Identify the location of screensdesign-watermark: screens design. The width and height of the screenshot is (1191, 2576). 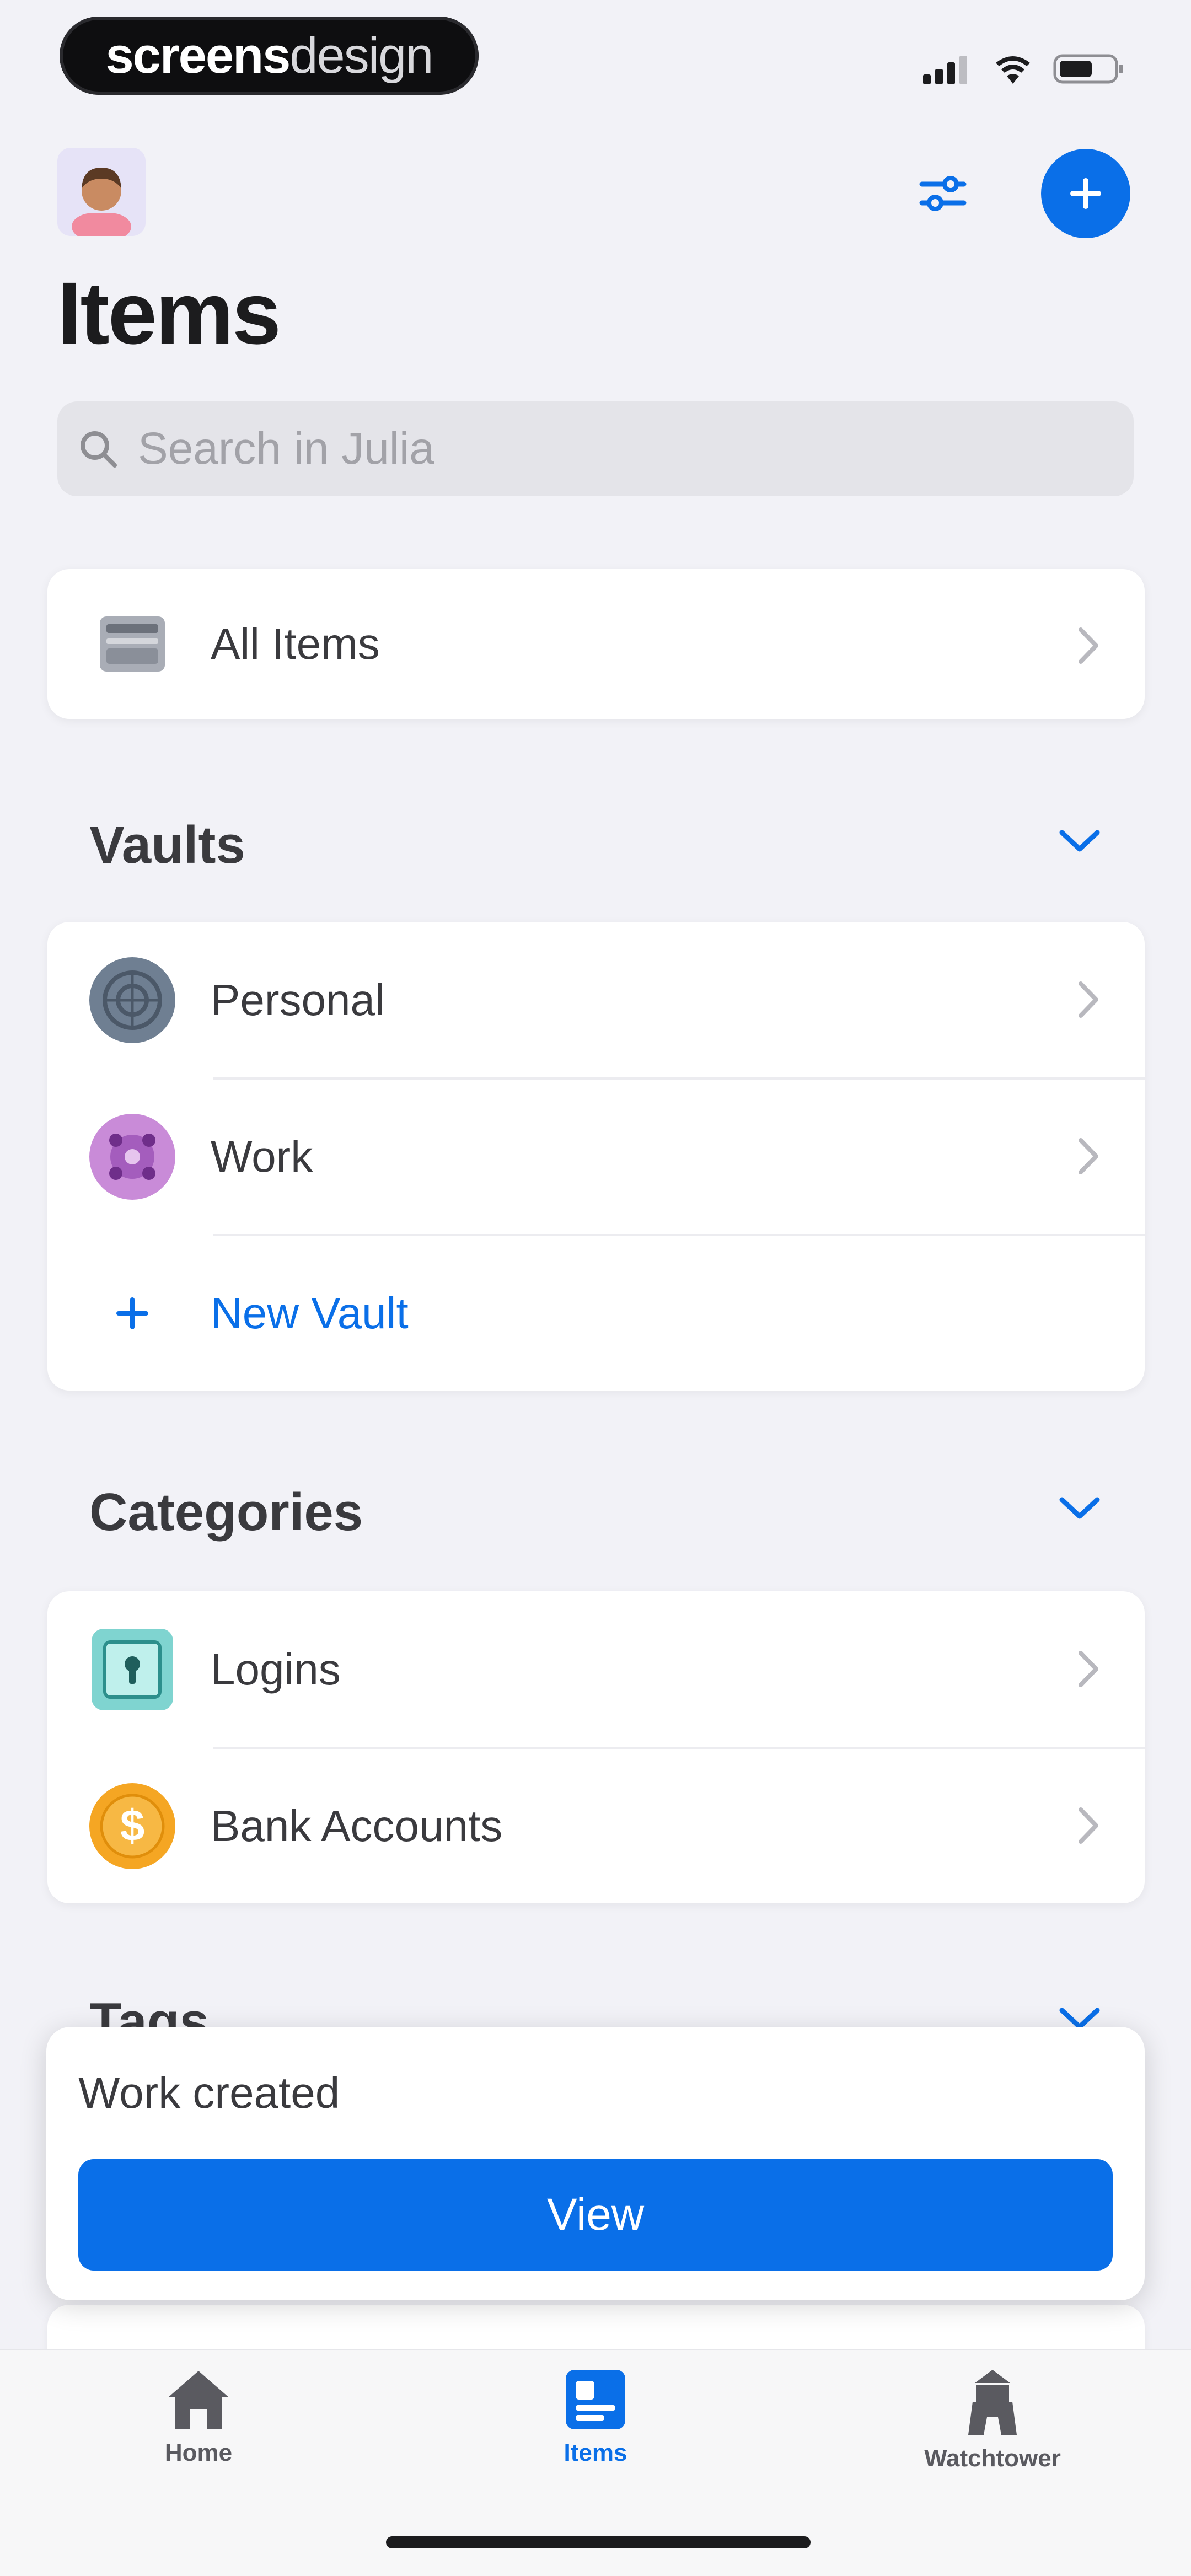
(269, 56).